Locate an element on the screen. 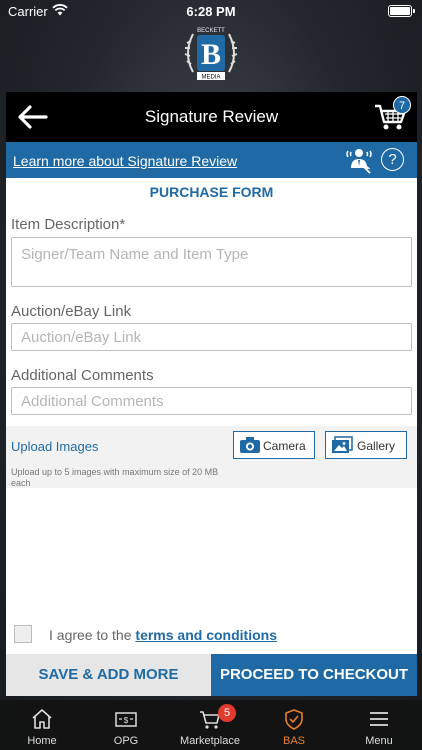  camera-button: Camera is located at coordinates (274, 445).